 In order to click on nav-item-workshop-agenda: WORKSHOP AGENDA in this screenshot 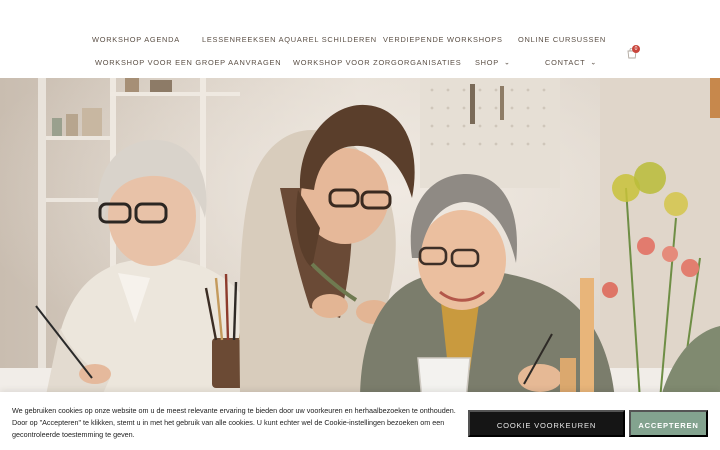, I will do `click(136, 40)`.